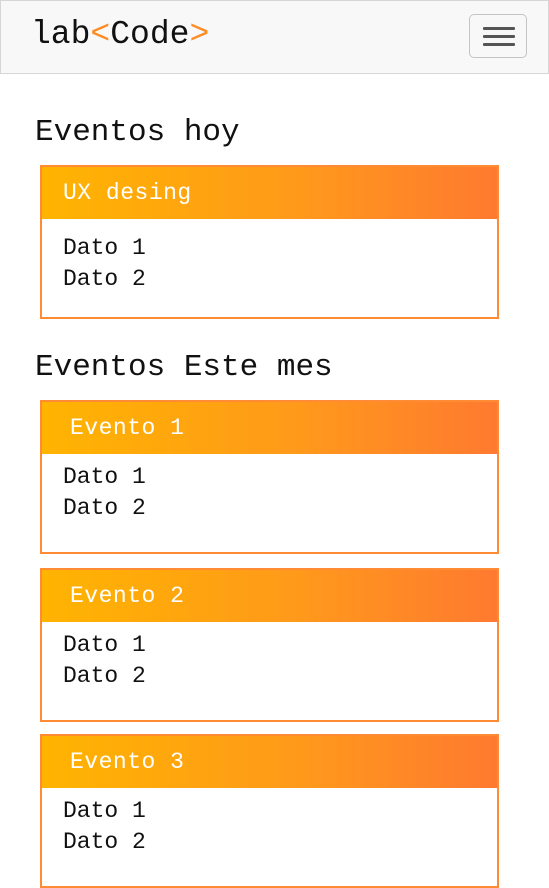  Describe the element at coordinates (269, 811) in the screenshot. I see `event-card: Evento 3 Dato 1 Dato 2` at that location.